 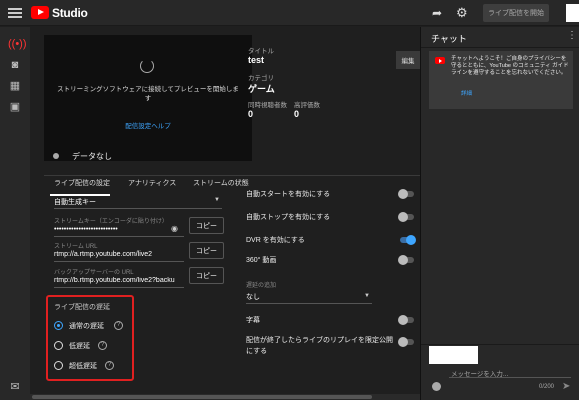 I want to click on horizontal-scrollbar, so click(x=225, y=397).